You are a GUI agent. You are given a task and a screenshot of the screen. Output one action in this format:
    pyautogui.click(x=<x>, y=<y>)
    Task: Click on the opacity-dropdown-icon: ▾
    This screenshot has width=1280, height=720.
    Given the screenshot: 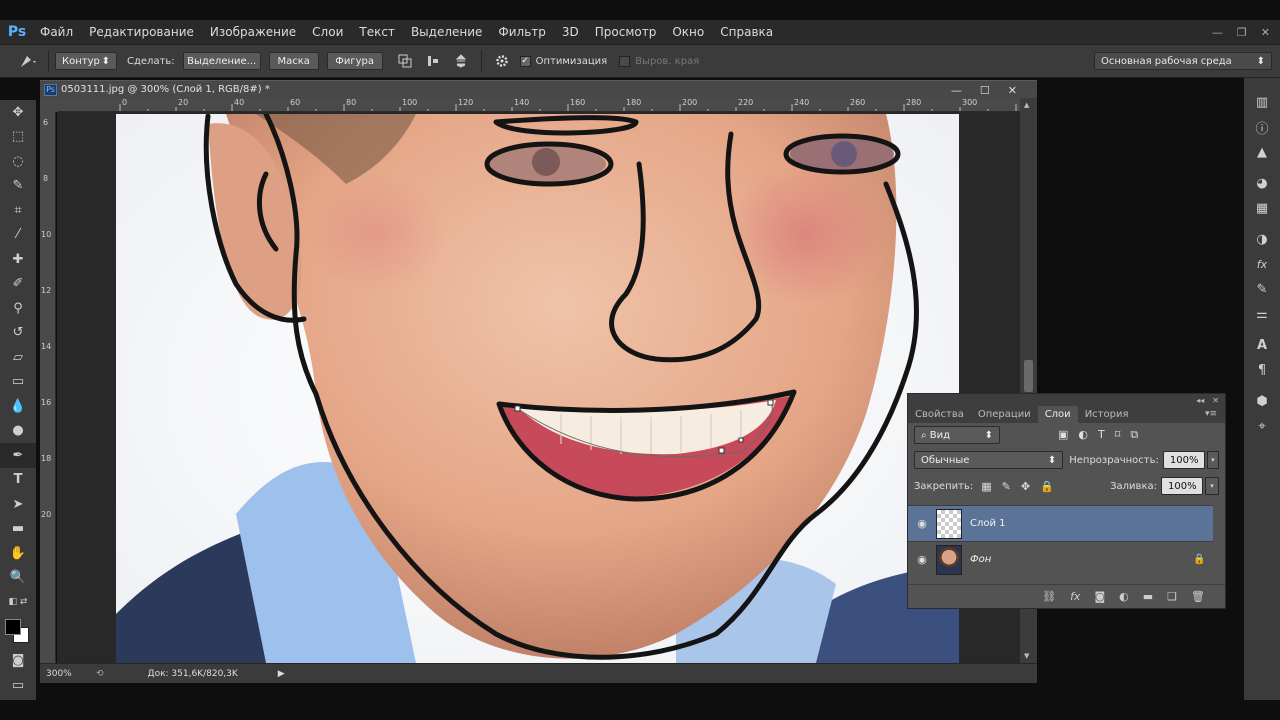 What is the action you would take?
    pyautogui.click(x=1212, y=460)
    